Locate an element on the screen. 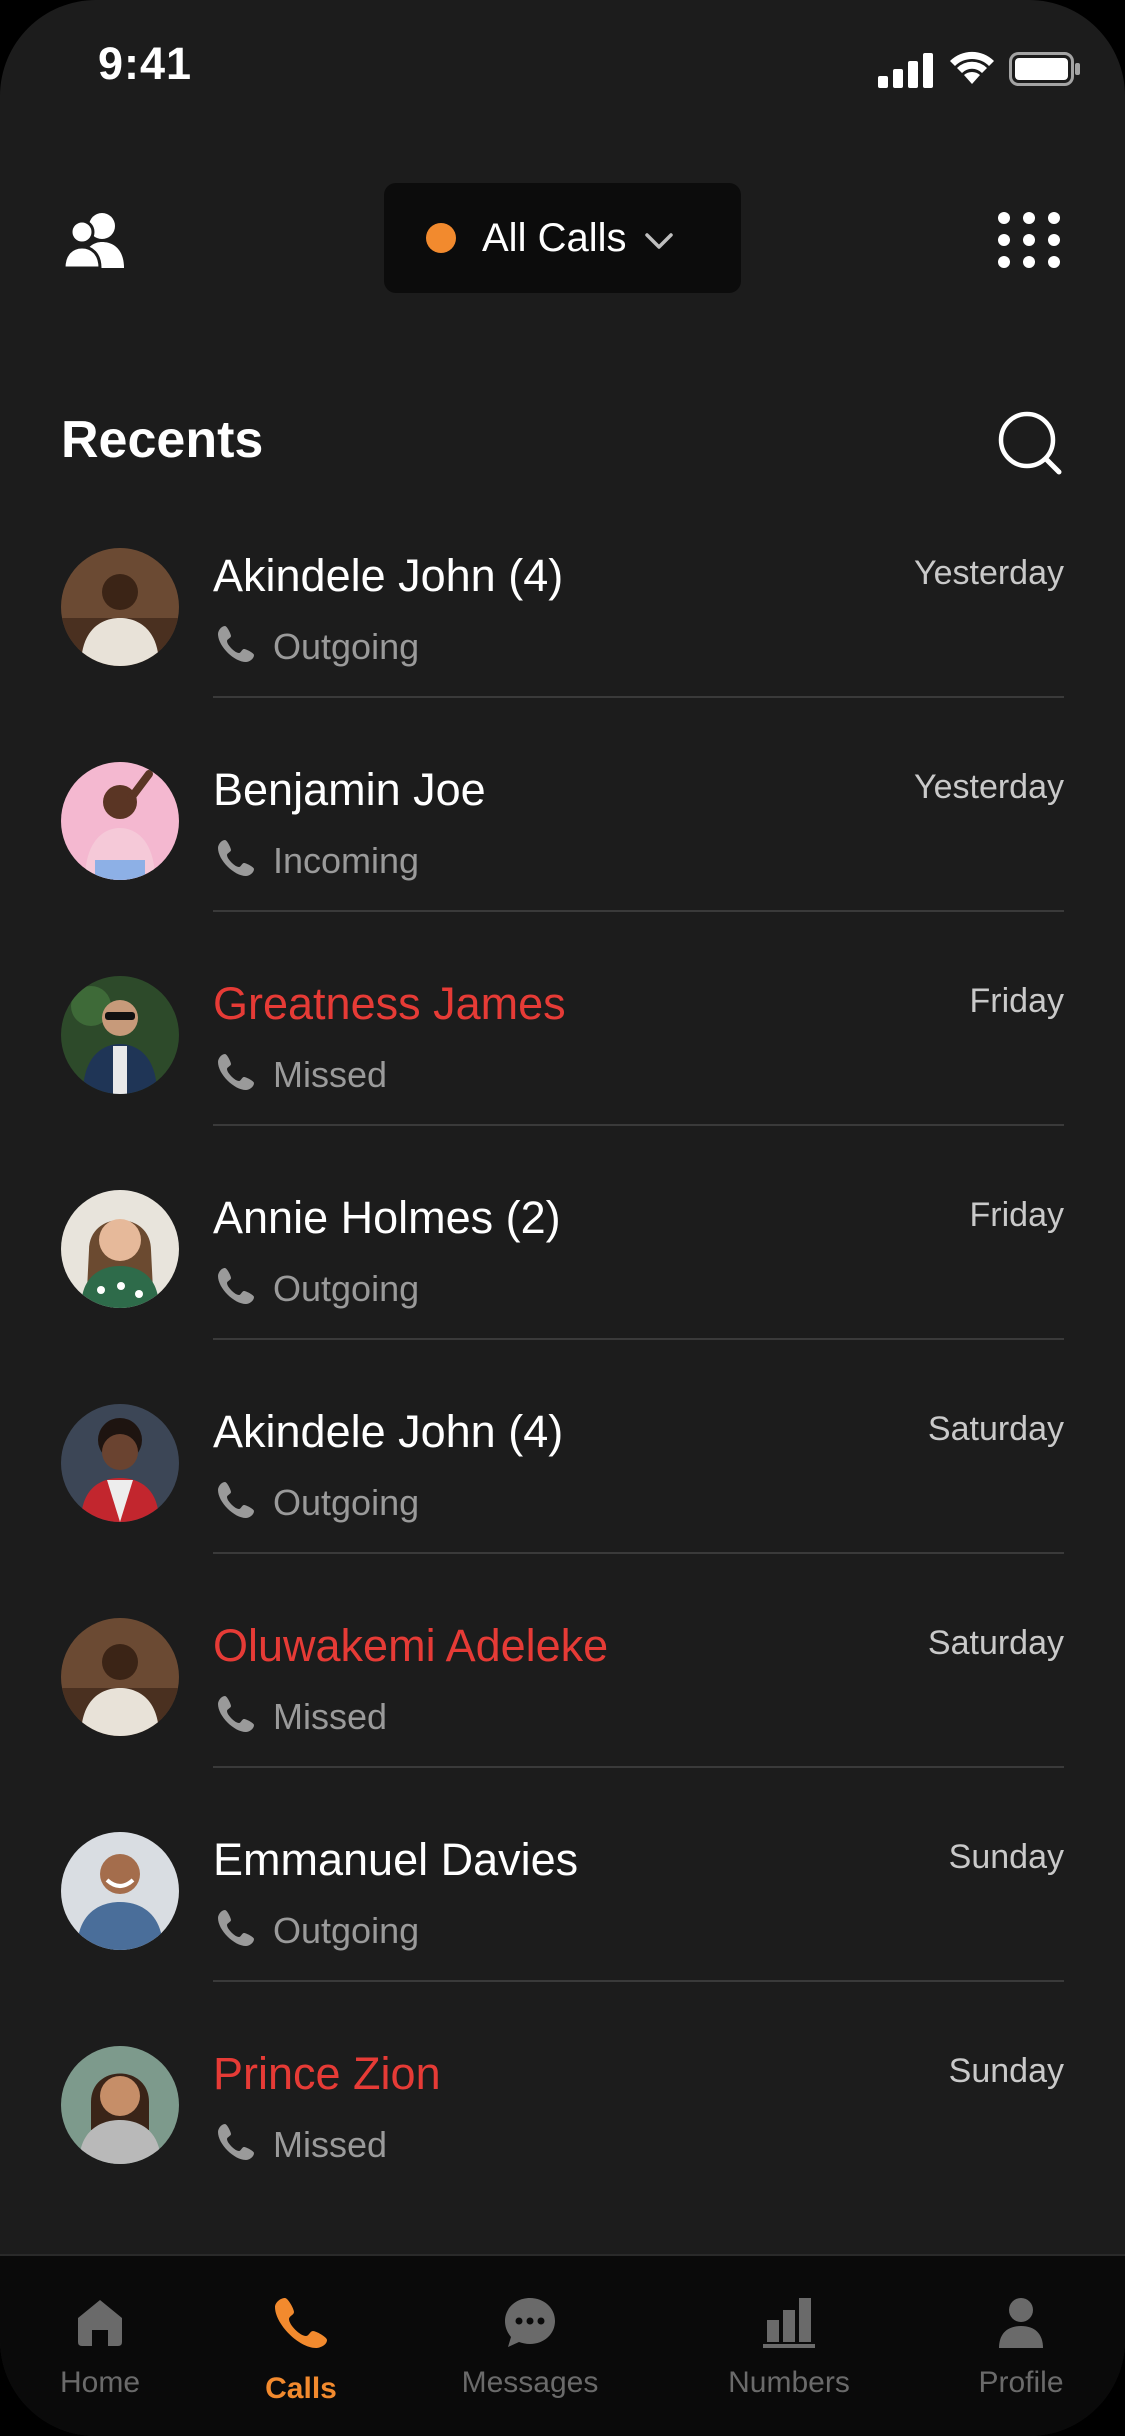  tab-bar: Home Calls Messages Numbers Profile is located at coordinates (562, 2345).